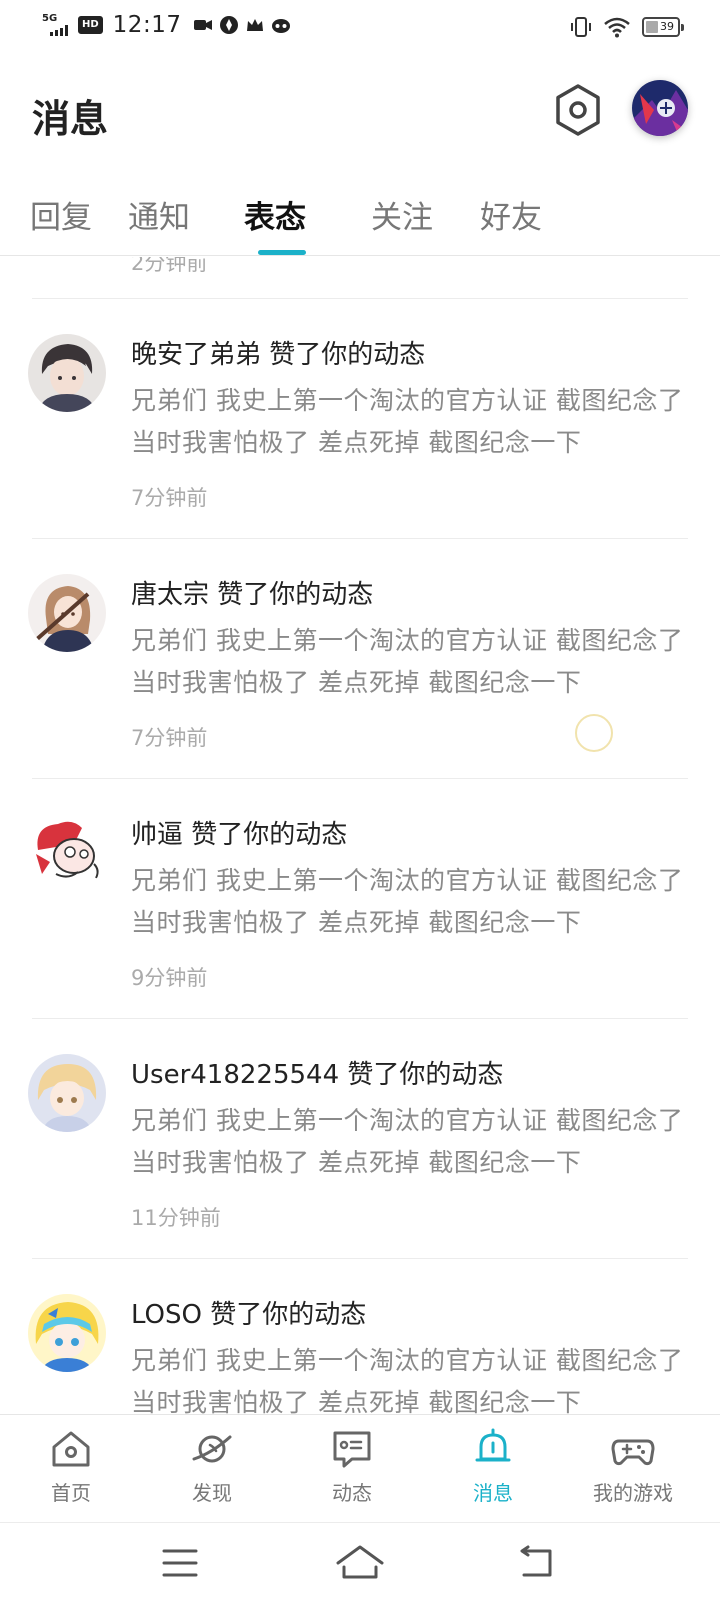 The width and height of the screenshot is (720, 1606). Describe the element at coordinates (57, 25) in the screenshot. I see `signal-icon: 5G` at that location.